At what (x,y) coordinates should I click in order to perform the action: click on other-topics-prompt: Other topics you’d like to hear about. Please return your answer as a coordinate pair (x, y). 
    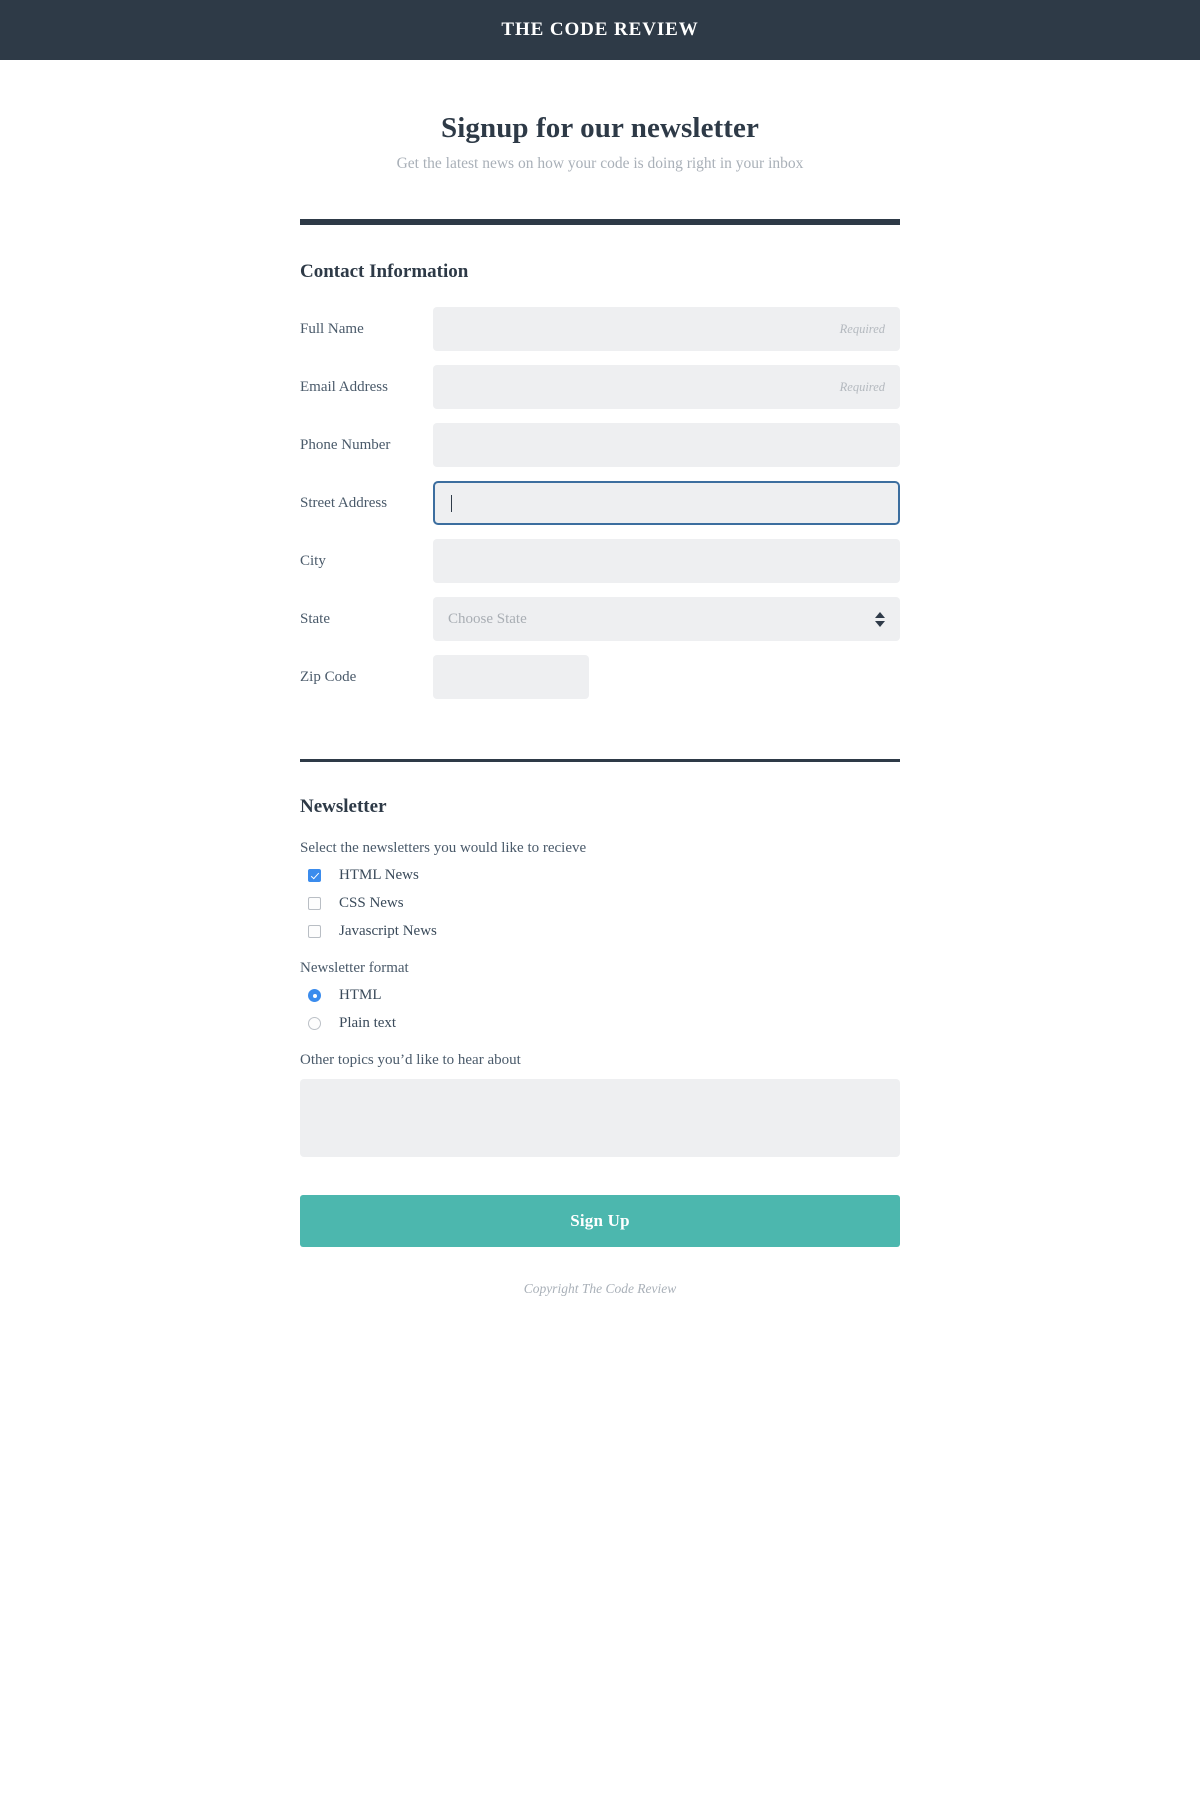
    Looking at the image, I should click on (410, 1060).